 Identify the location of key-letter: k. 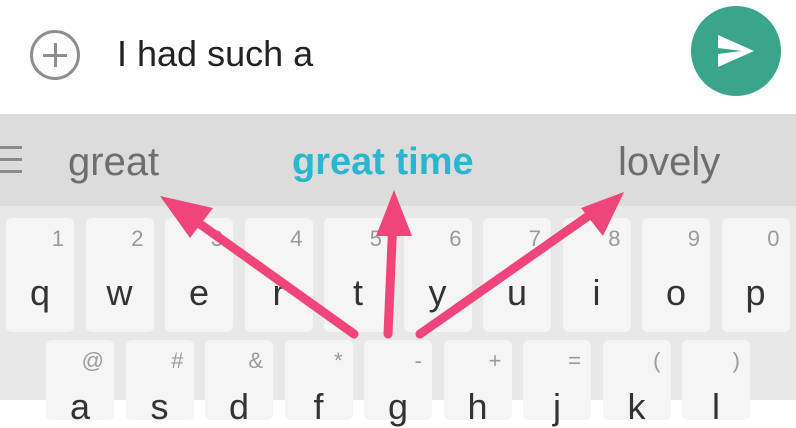
(636, 406).